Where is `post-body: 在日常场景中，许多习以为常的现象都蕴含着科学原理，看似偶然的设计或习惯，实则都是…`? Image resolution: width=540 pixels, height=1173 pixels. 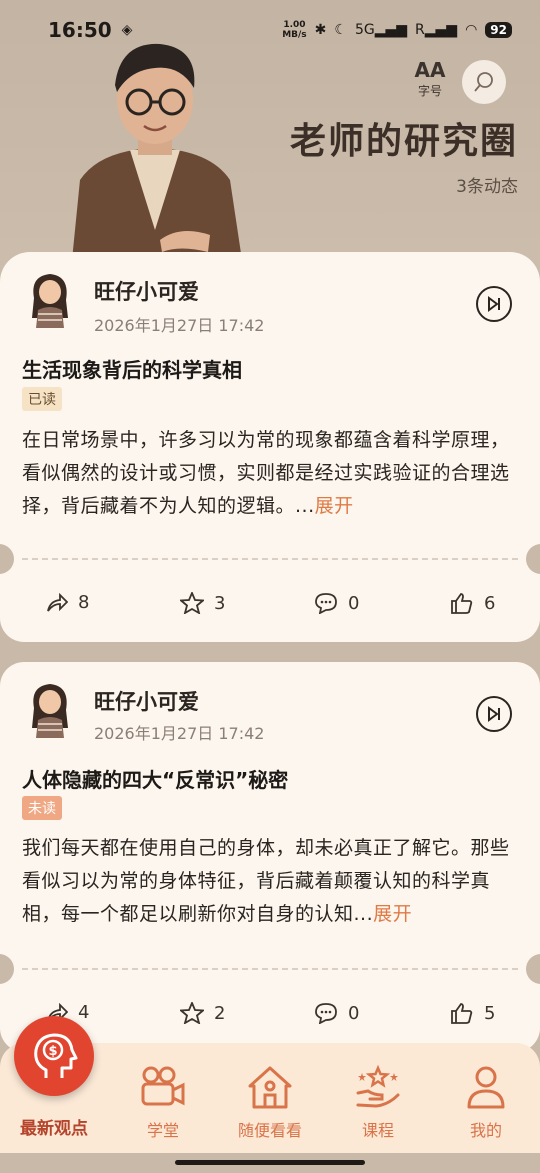 post-body: 在日常场景中，许多习以为常的现象都蕴含着科学原理，看似偶然的设计或习惯，实则都是… is located at coordinates (266, 473).